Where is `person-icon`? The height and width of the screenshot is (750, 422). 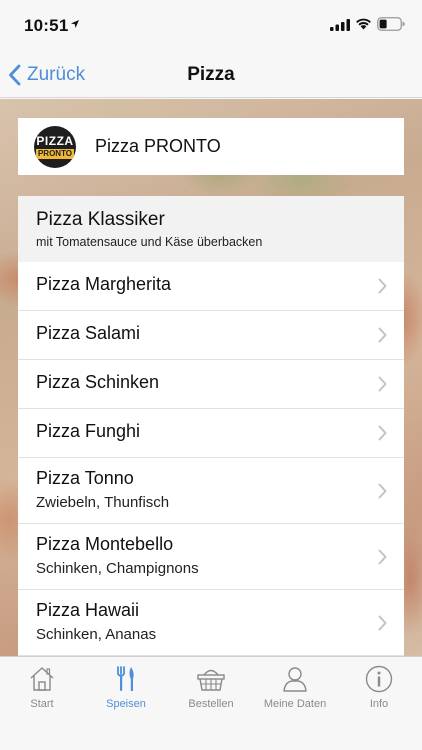
person-icon is located at coordinates (295, 679).